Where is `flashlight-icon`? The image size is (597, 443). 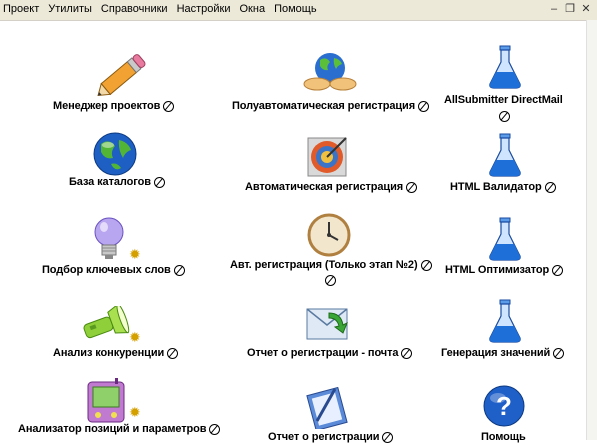
flashlight-icon is located at coordinates (105, 325).